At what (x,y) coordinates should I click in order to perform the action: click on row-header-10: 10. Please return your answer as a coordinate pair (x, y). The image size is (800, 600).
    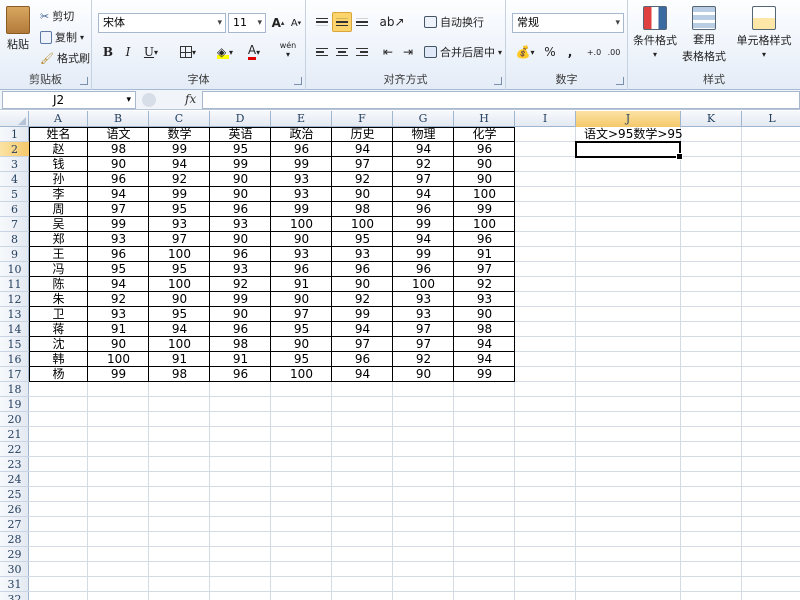
    Looking at the image, I should click on (14, 269).